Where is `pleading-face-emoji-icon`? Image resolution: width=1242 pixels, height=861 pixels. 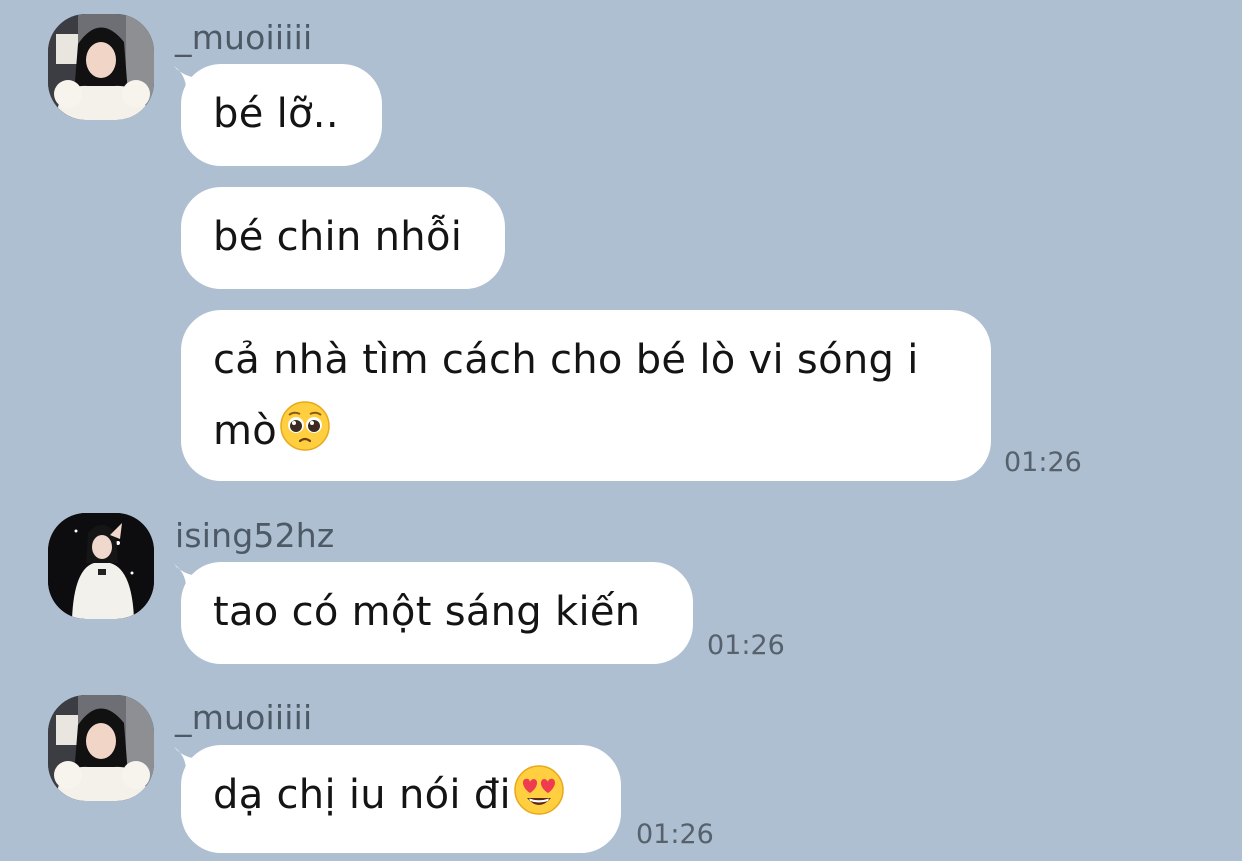
pleading-face-emoji-icon is located at coordinates (305, 426).